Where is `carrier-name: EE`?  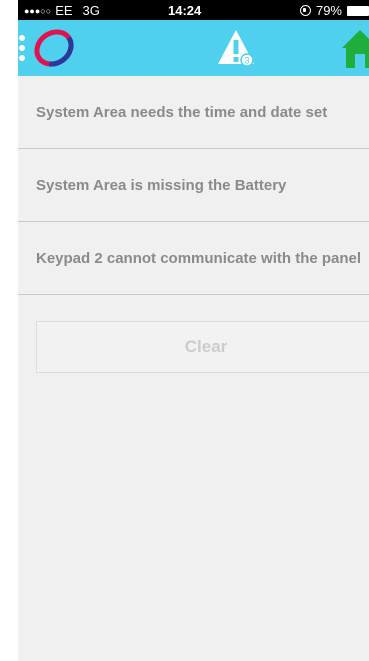 carrier-name: EE is located at coordinates (64, 10).